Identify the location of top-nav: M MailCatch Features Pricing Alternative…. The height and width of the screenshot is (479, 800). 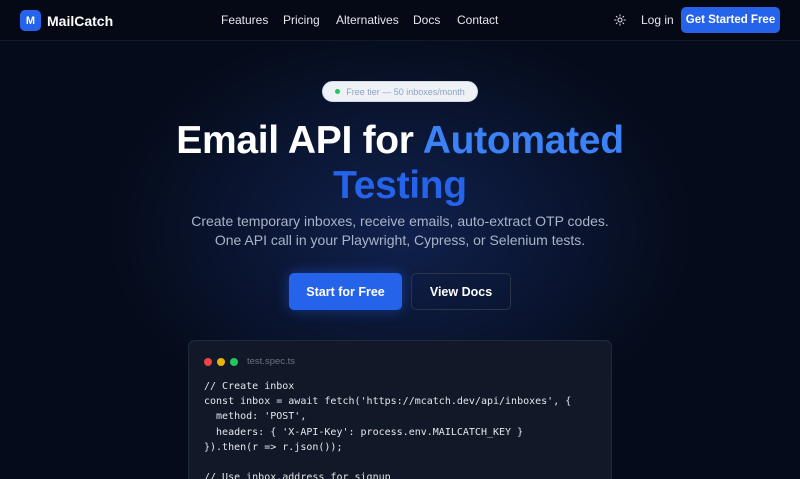
(400, 20).